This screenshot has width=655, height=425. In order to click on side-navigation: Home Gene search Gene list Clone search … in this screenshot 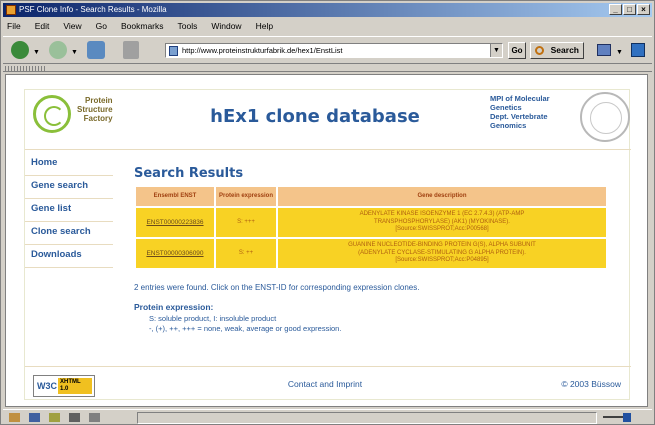, I will do `click(69, 210)`.